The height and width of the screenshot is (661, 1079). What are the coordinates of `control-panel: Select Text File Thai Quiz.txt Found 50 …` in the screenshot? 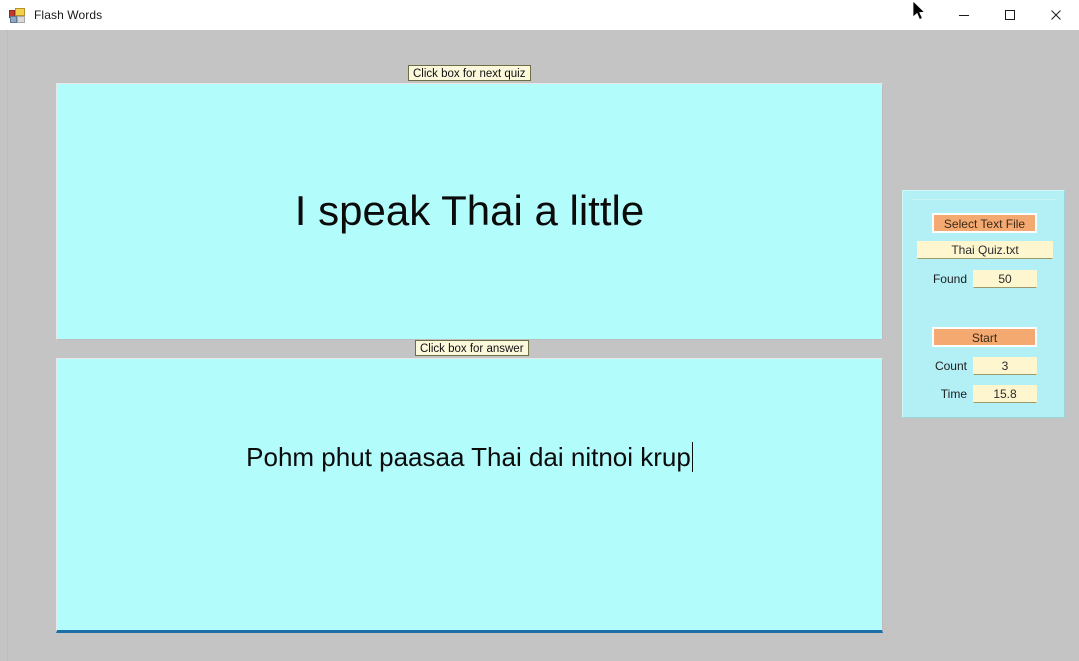 It's located at (983, 304).